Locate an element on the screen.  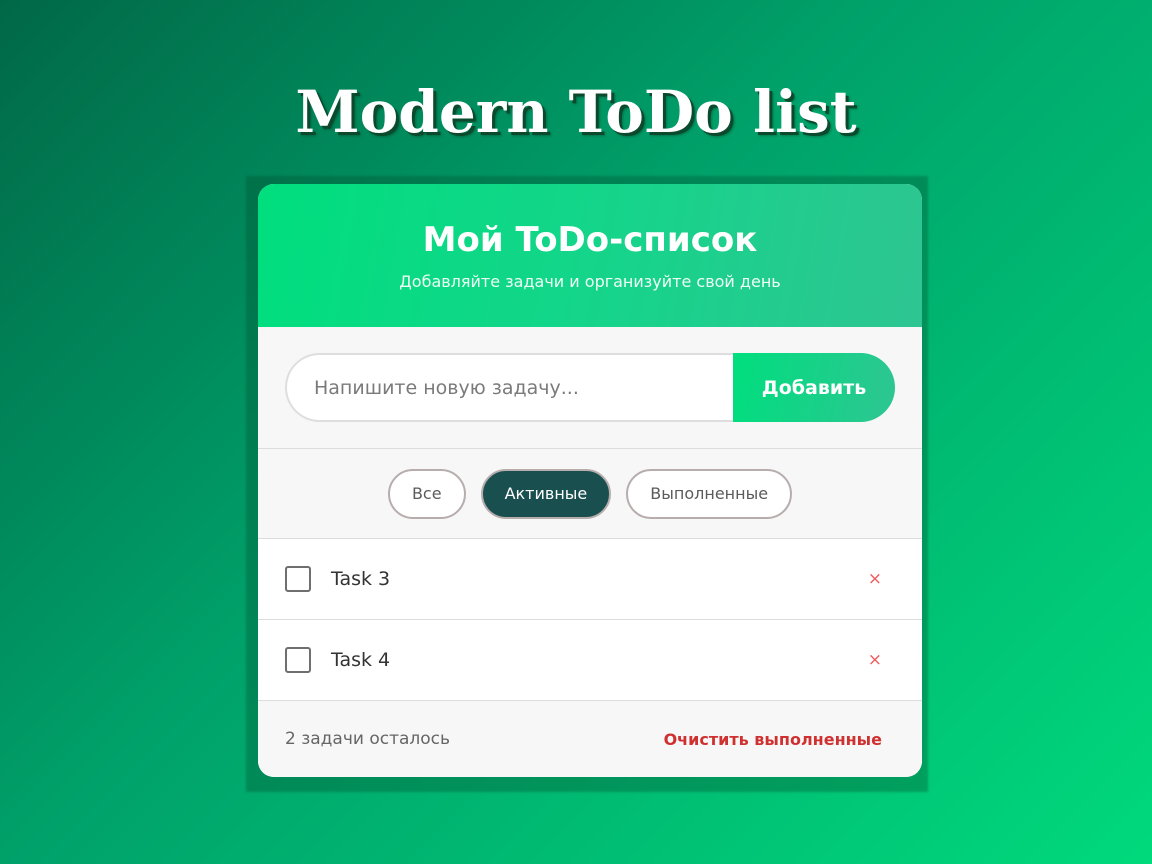
filter-bar: Все Активные Выполненные is located at coordinates (590, 494).